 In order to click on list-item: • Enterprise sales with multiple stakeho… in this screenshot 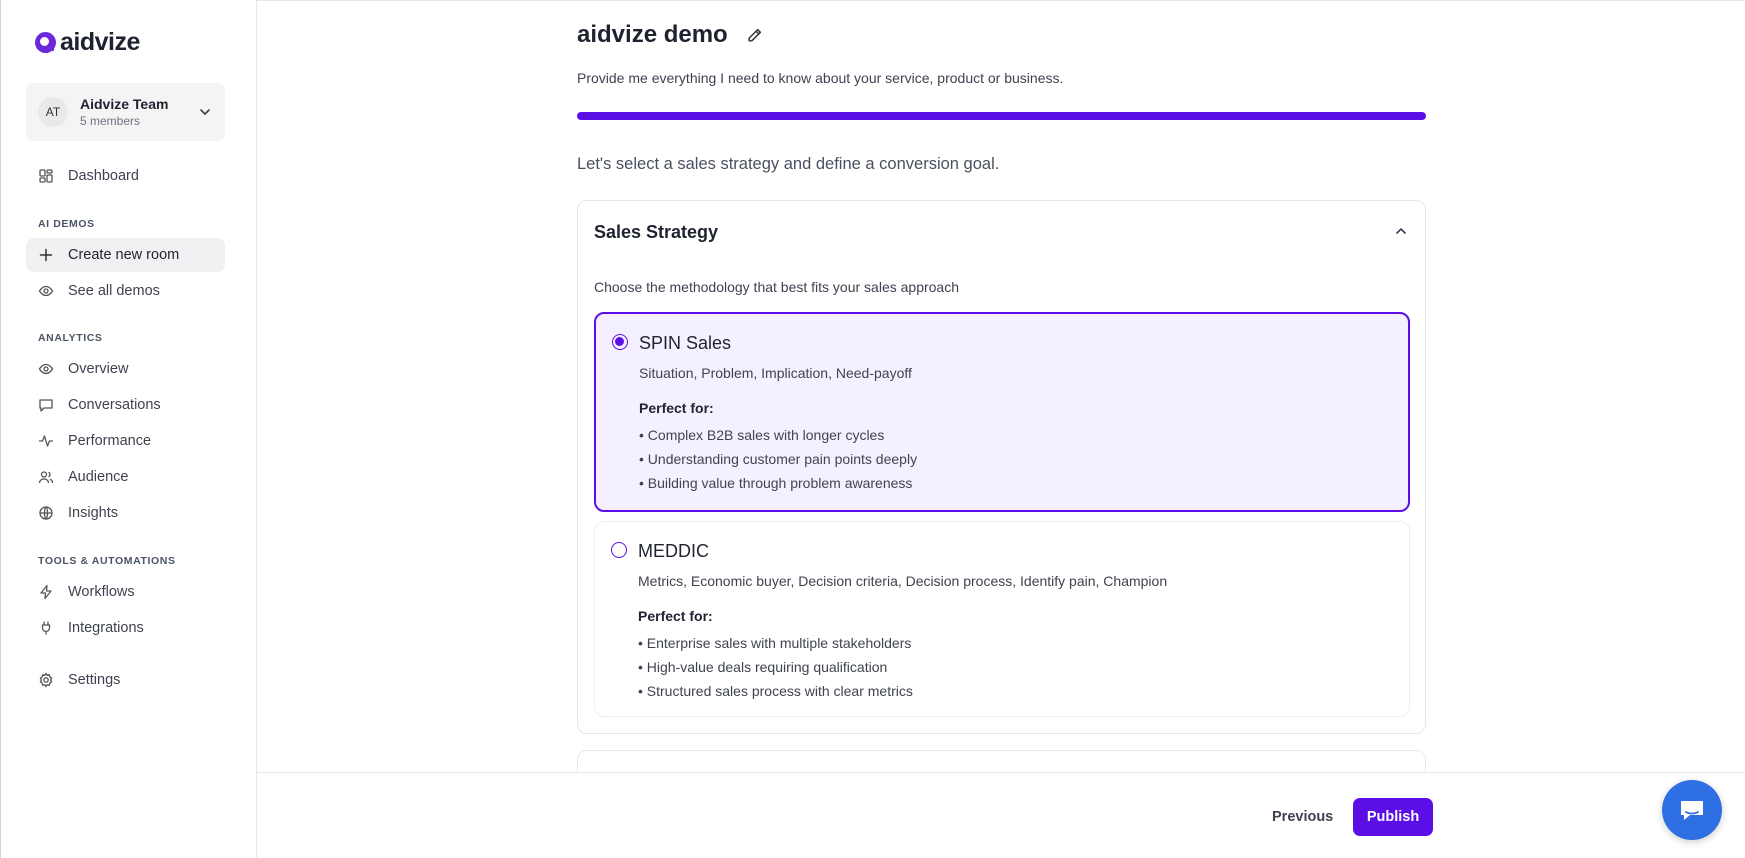, I will do `click(775, 643)`.